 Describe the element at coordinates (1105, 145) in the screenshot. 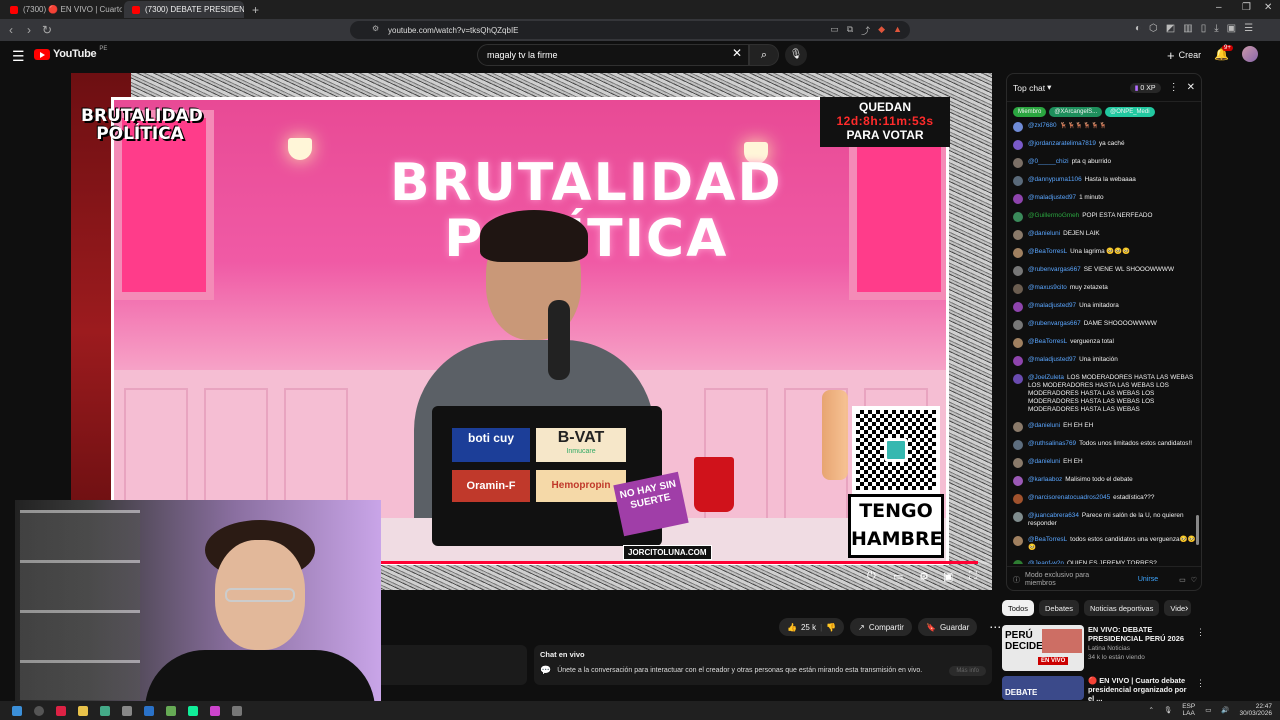

I see `chat-message: @jordanzaratelima7819 ya caché` at that location.